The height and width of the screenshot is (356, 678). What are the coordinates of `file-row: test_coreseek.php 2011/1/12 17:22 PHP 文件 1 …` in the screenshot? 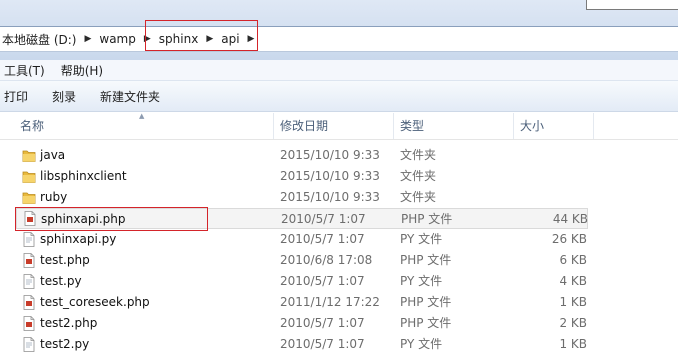 It's located at (339, 302).